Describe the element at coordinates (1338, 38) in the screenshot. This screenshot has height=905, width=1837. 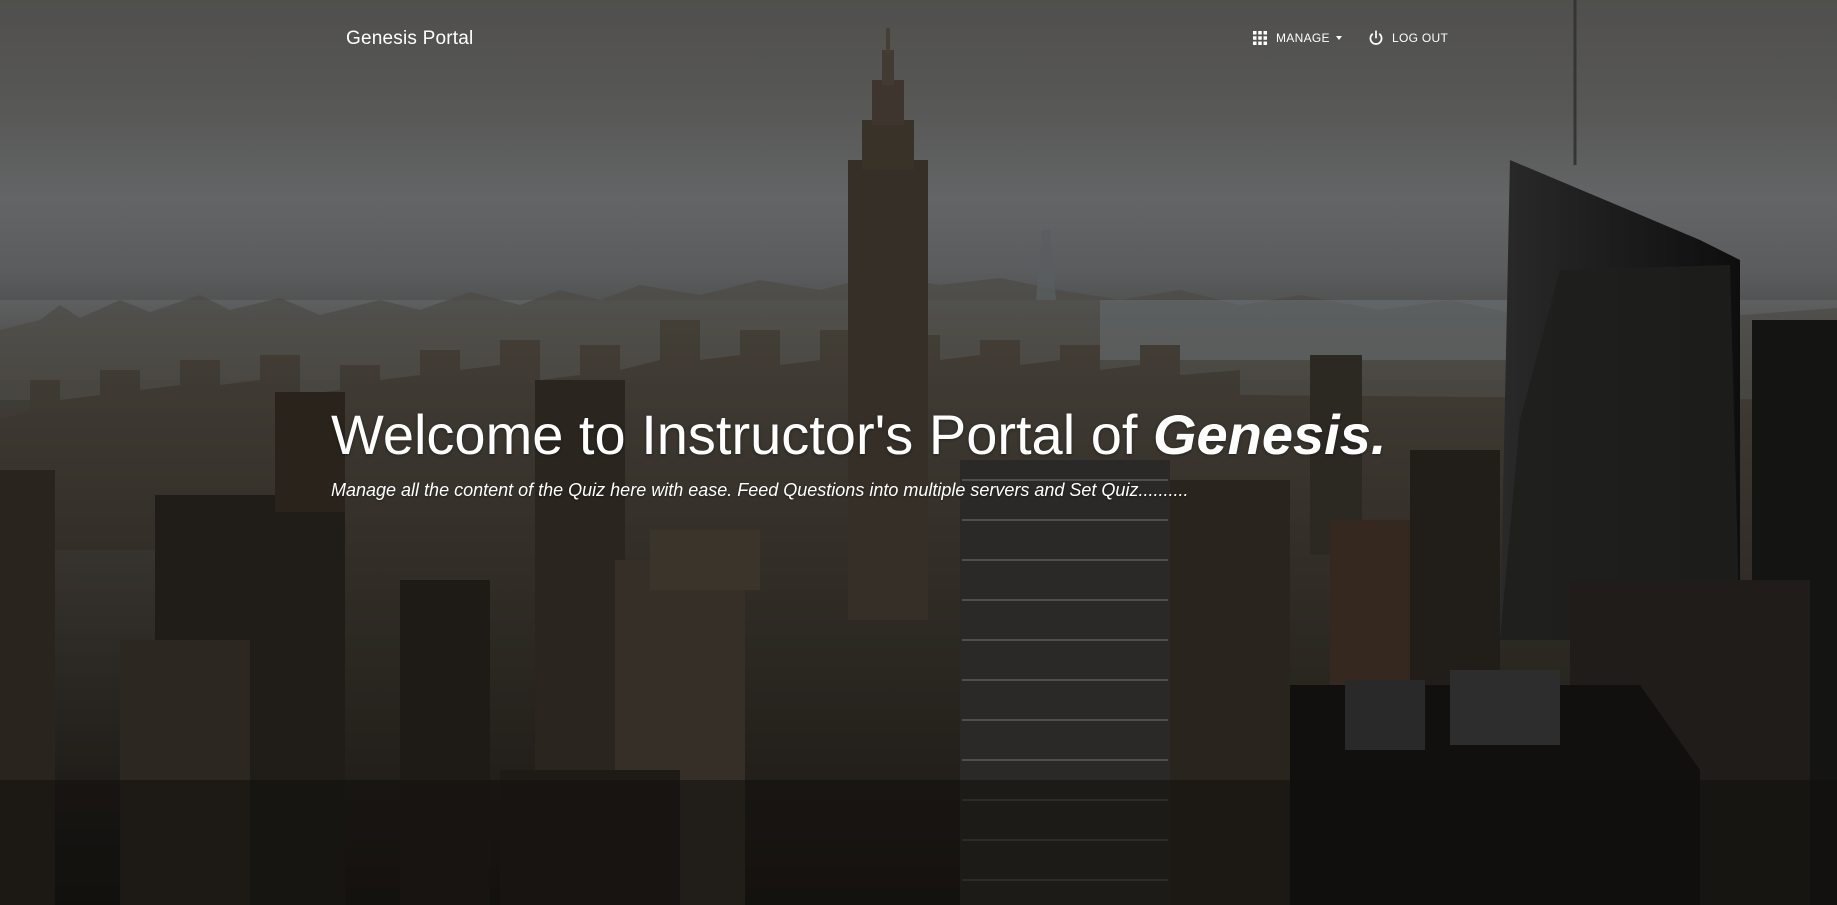
I see `caret-down-icon` at that location.